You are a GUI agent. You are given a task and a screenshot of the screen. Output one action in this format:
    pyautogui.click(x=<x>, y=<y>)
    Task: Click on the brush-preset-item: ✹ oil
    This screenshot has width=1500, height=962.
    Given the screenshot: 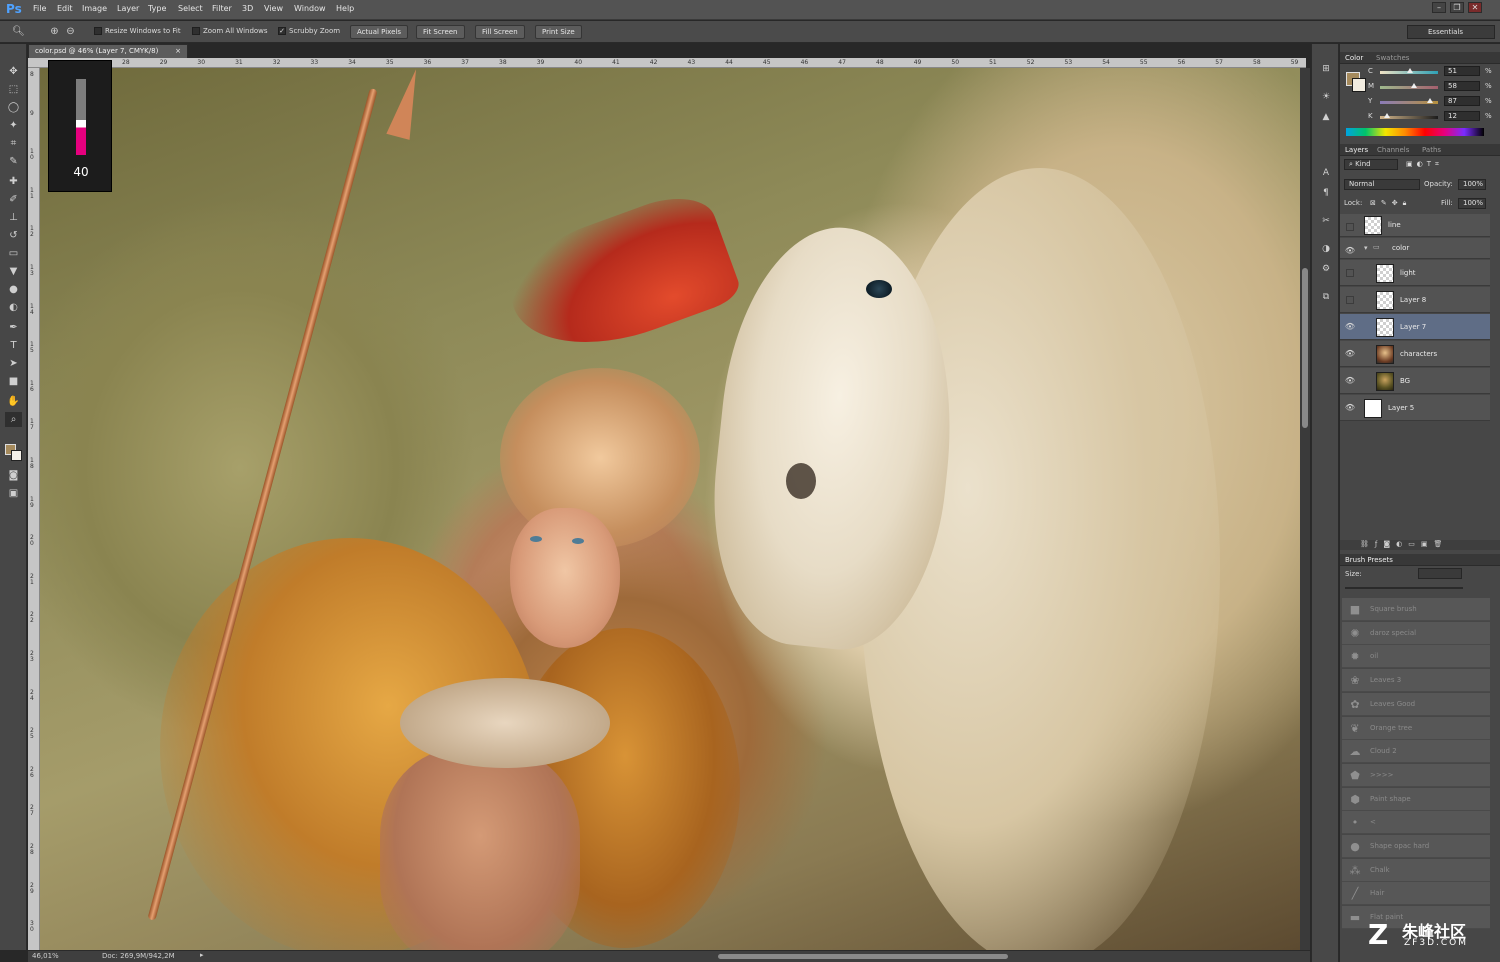 What is the action you would take?
    pyautogui.click(x=1416, y=657)
    